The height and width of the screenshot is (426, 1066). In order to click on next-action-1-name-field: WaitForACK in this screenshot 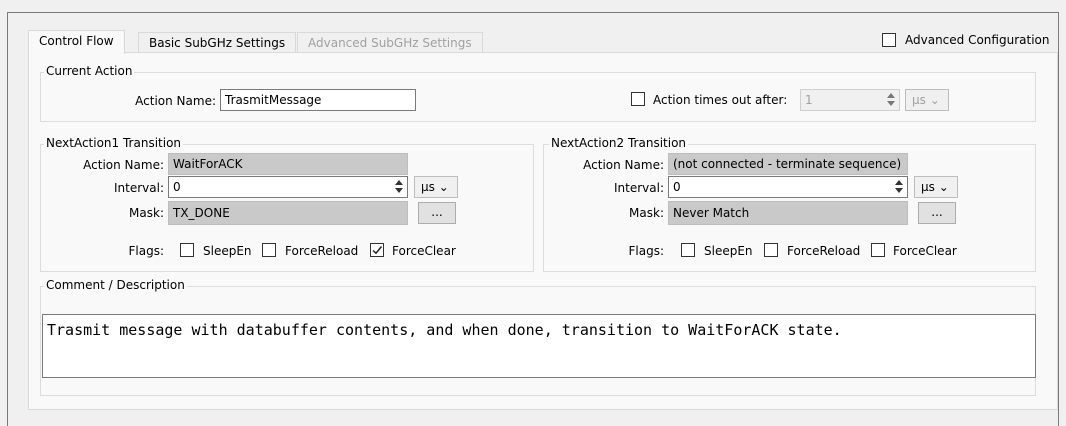, I will do `click(288, 164)`.